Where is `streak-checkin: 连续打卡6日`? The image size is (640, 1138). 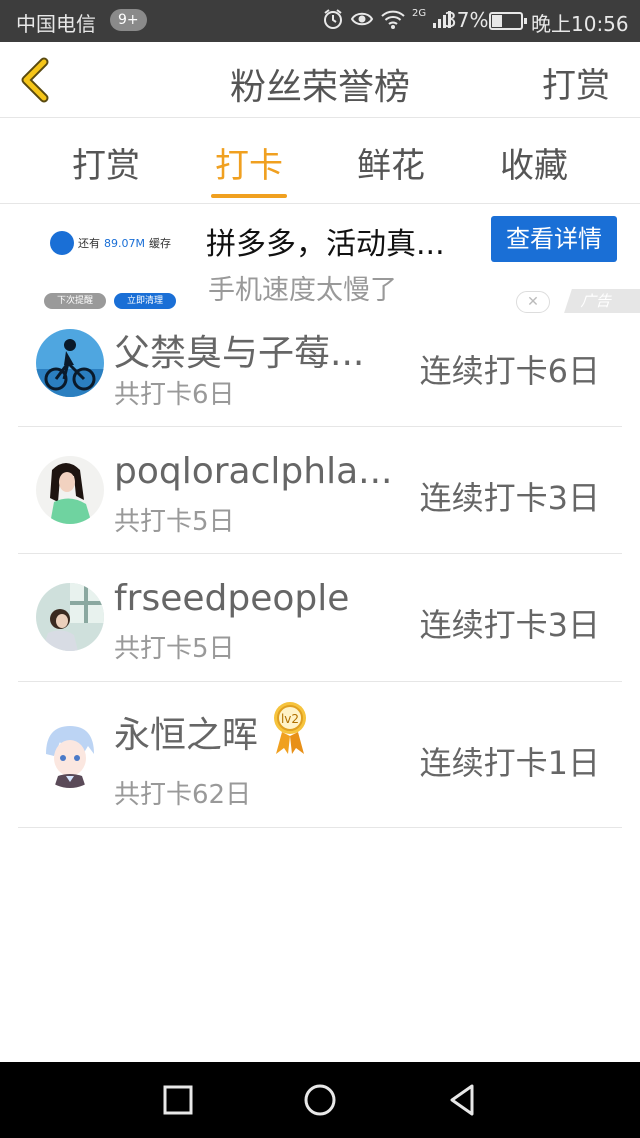 streak-checkin: 连续打卡6日 is located at coordinates (509, 371).